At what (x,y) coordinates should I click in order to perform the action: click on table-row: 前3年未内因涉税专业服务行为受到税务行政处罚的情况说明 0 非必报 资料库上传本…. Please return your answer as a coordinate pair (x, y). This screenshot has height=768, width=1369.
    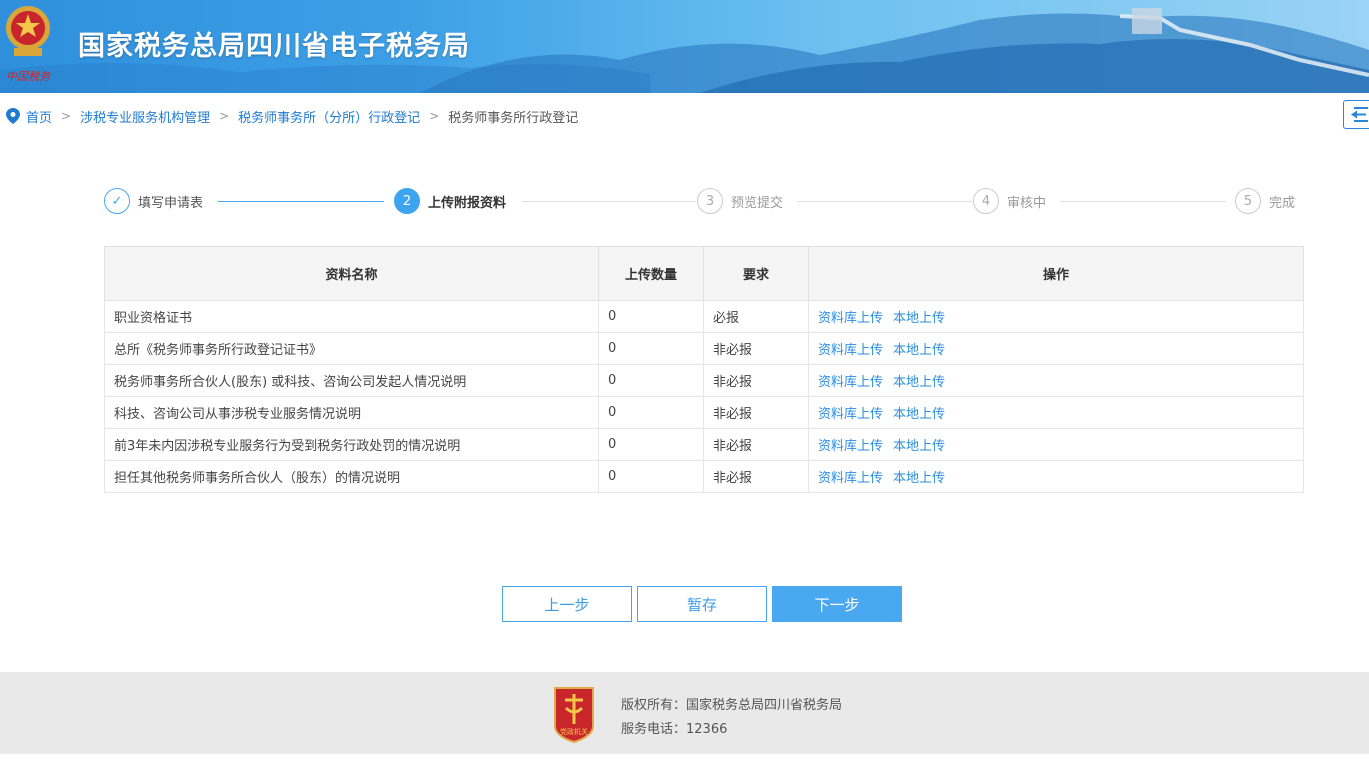
    Looking at the image, I should click on (704, 444).